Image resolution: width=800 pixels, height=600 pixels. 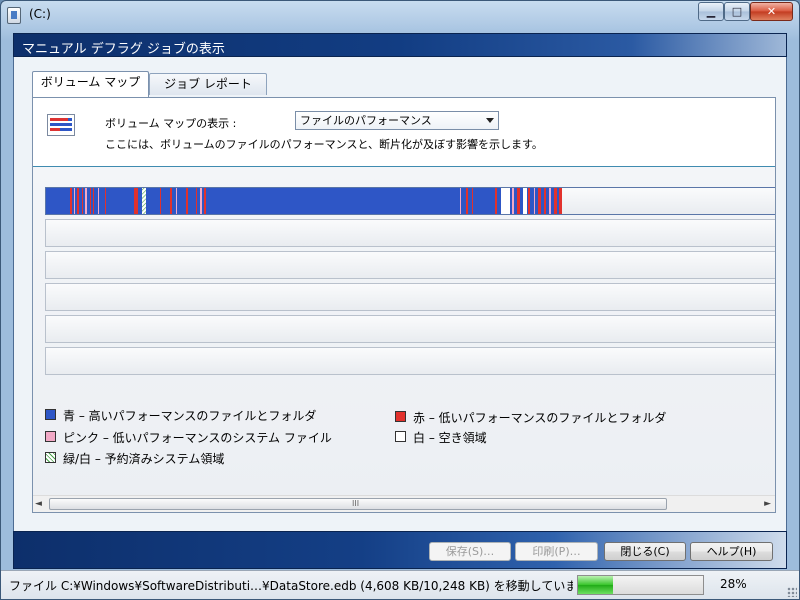 What do you see at coordinates (324, 144) in the screenshot?
I see `view-description: ここには、ボリュームのファイルのパフォーマンスと、断片化が及ぼす影響を示します。` at bounding box center [324, 144].